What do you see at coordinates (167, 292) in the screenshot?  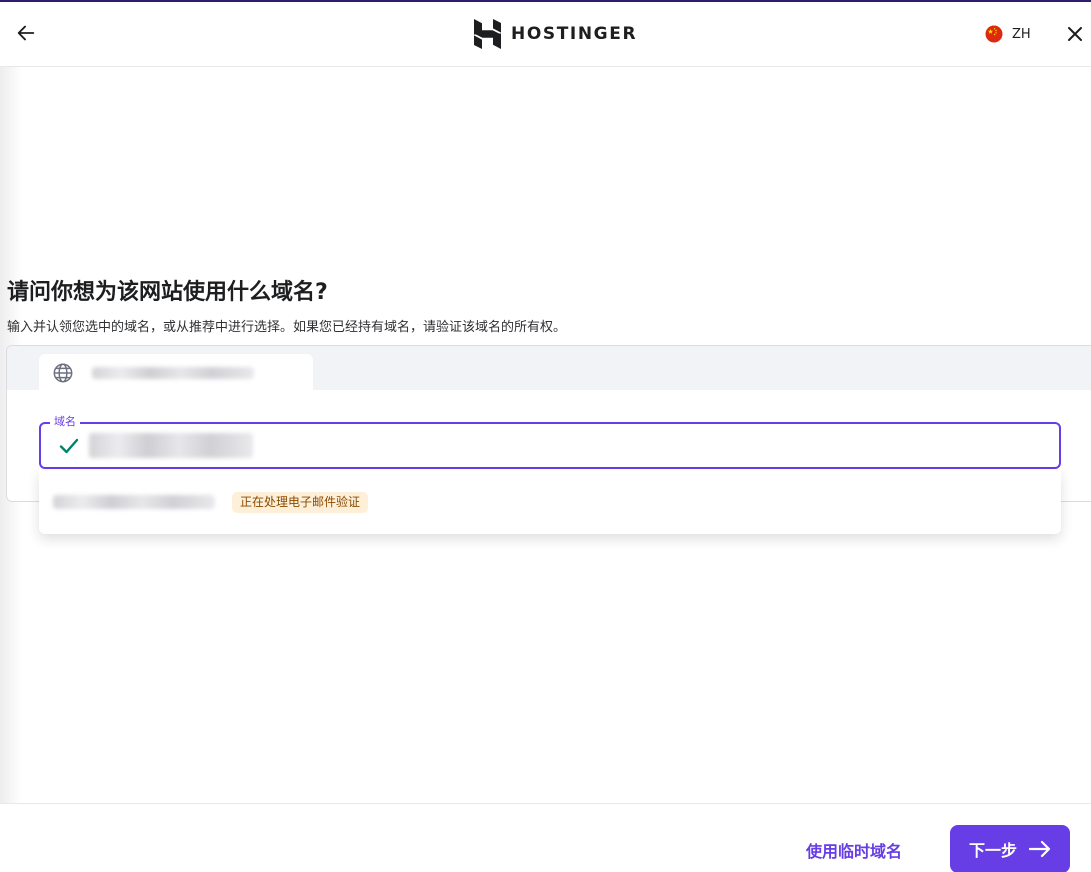 I see `page-title: 请问你想为该网站使用什么域名?` at bounding box center [167, 292].